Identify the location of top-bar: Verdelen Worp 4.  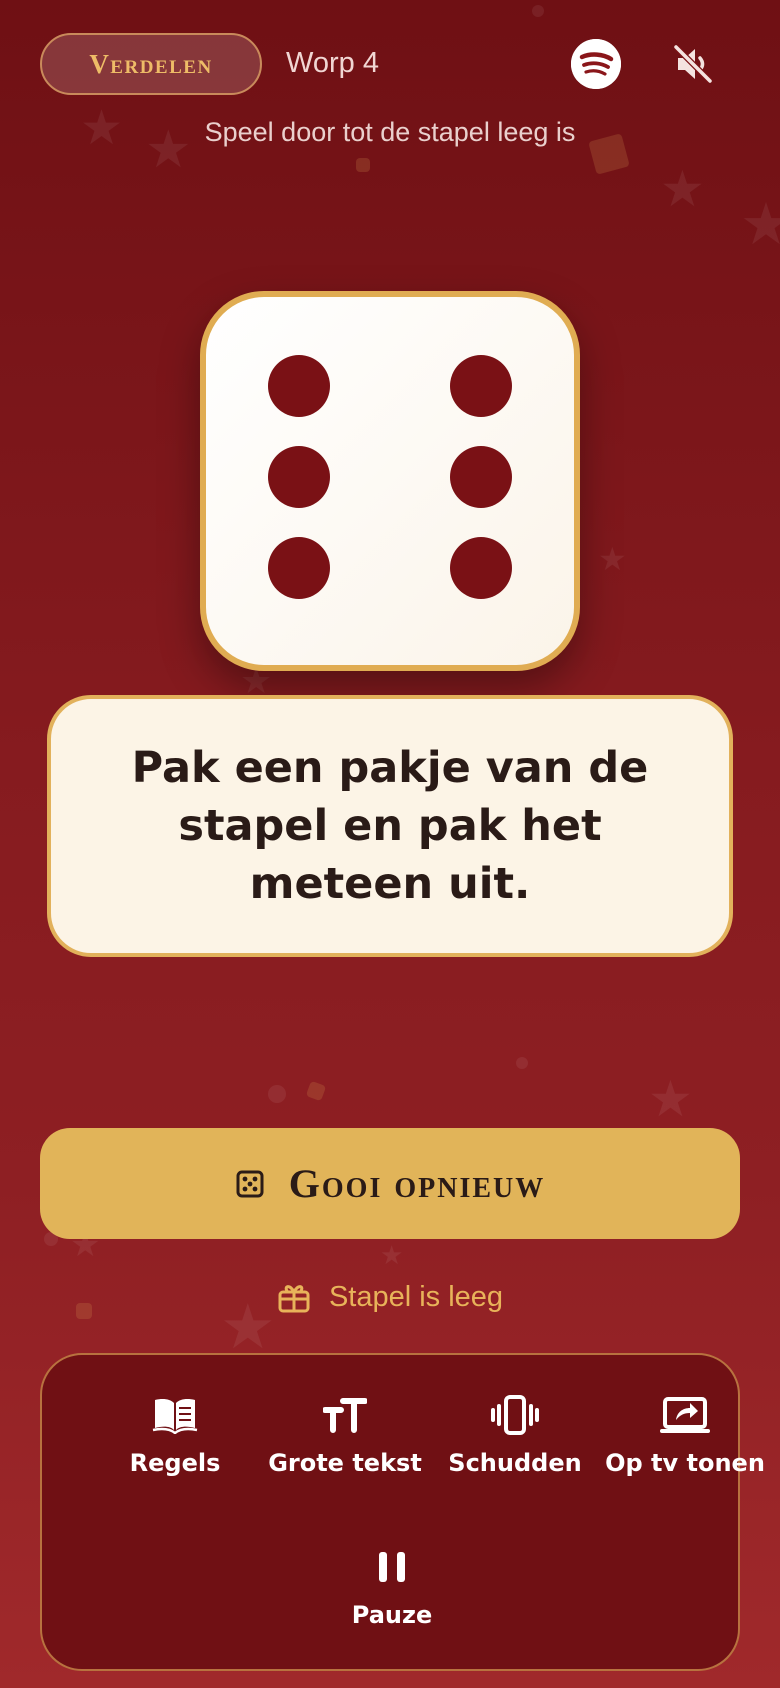
(390, 64).